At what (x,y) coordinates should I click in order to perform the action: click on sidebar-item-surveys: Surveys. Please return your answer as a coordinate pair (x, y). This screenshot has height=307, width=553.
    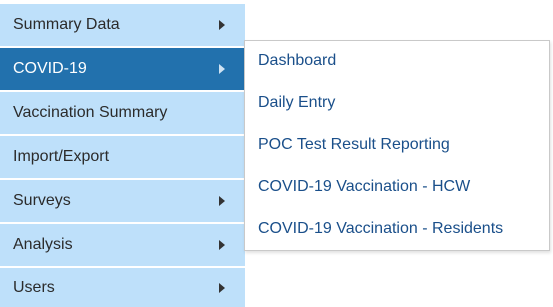
    Looking at the image, I should click on (122, 201).